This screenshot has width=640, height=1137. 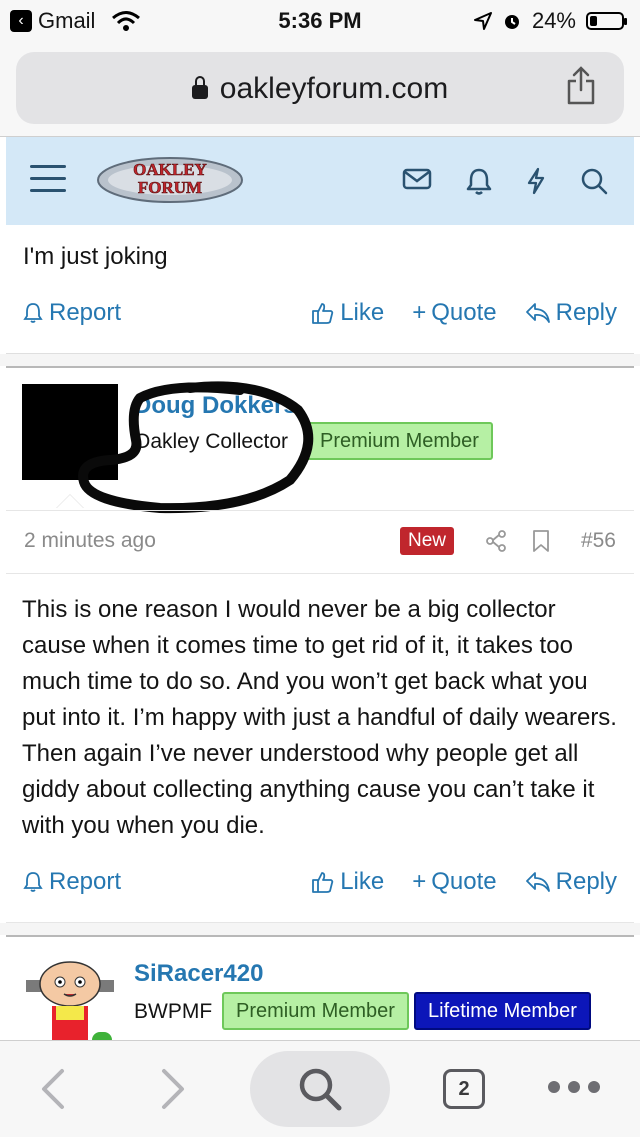 I want to click on share-icon, so click(x=581, y=86).